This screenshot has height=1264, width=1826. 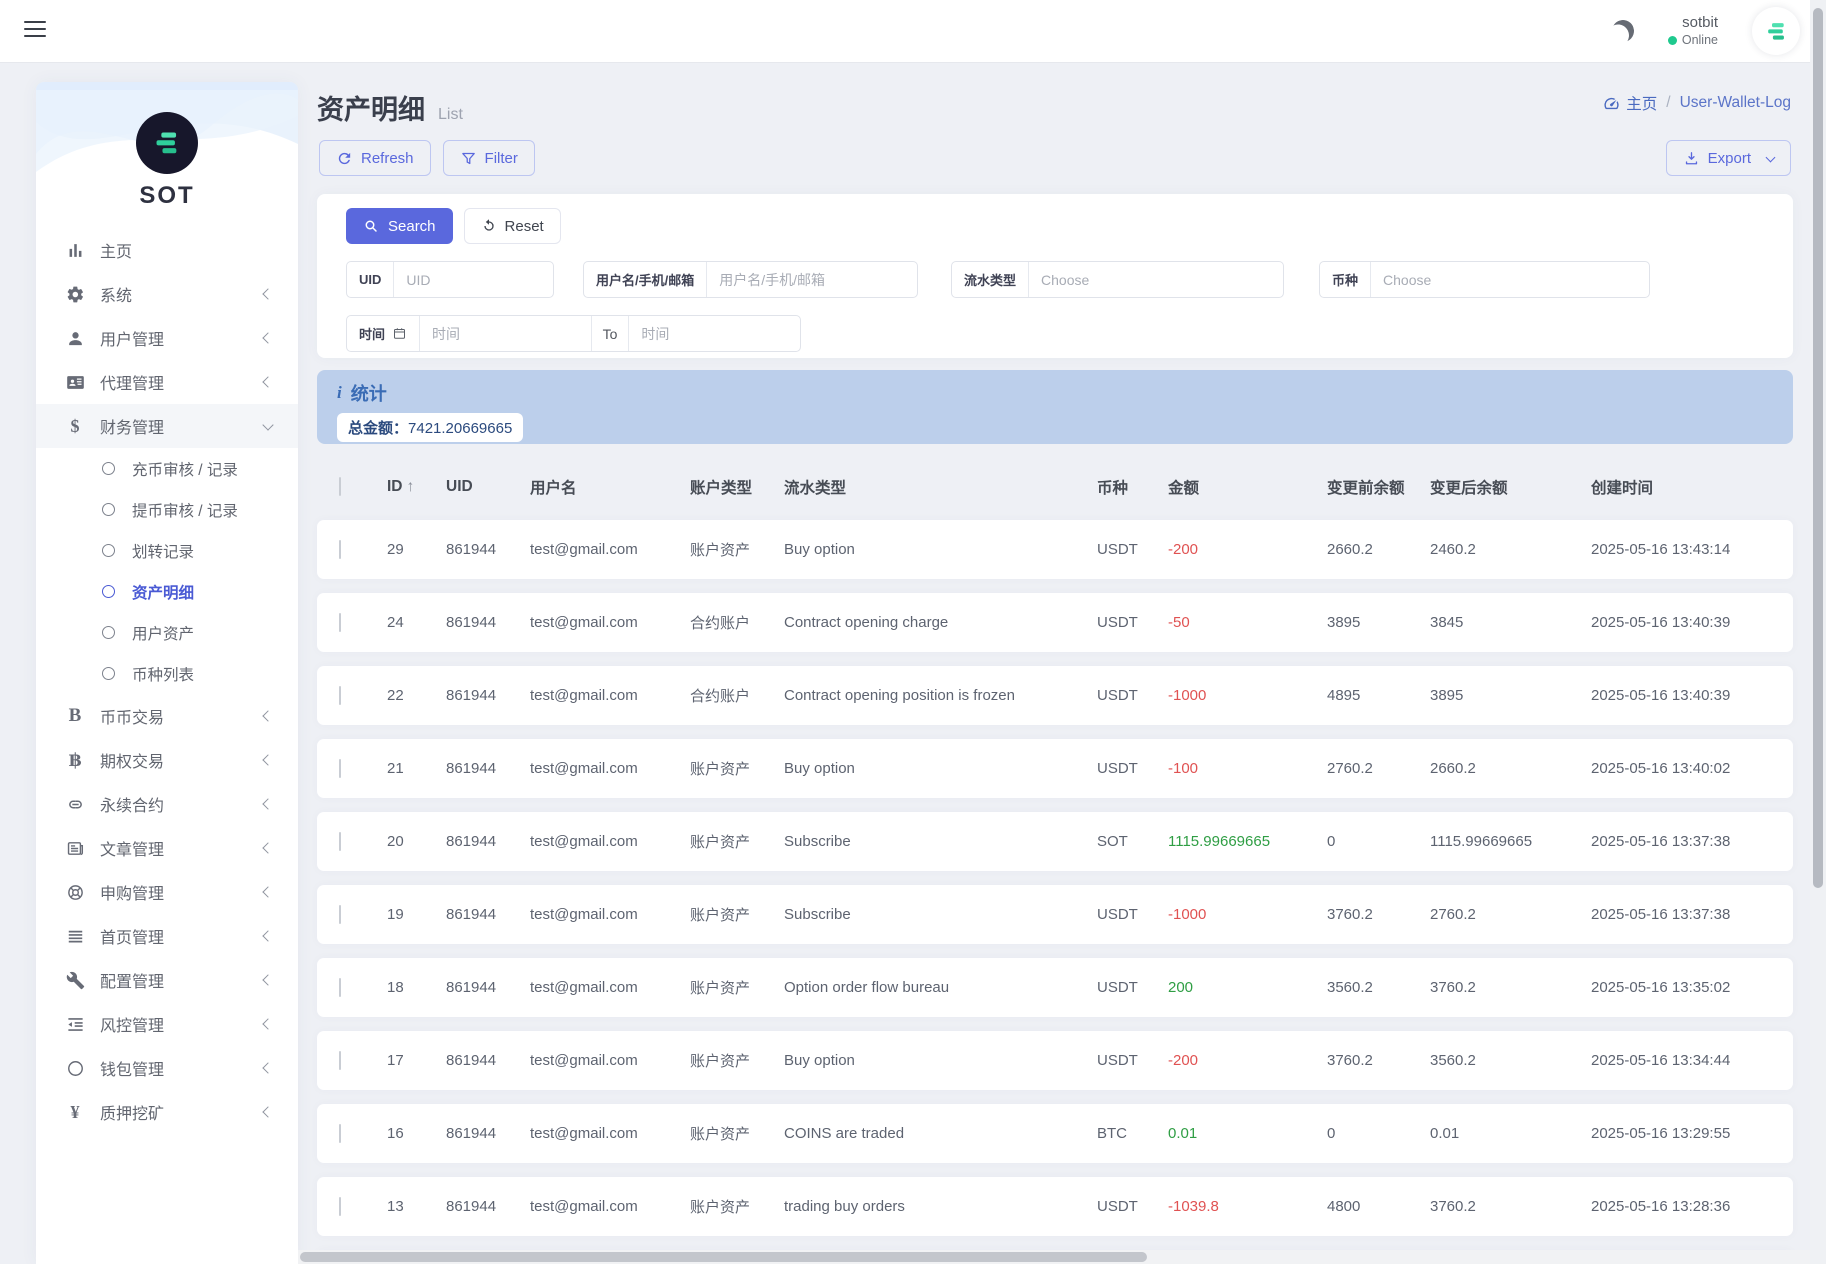 What do you see at coordinates (1344, 1206) in the screenshot?
I see `cell-before-balance: 4800` at bounding box center [1344, 1206].